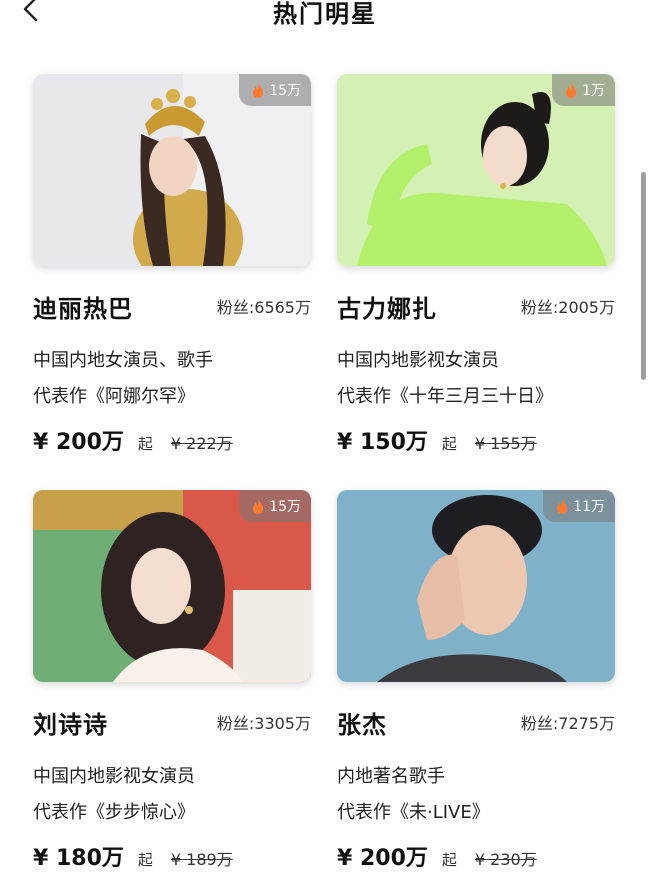 The height and width of the screenshot is (872, 650). What do you see at coordinates (505, 859) in the screenshot?
I see `original-price: ¥ 230万` at bounding box center [505, 859].